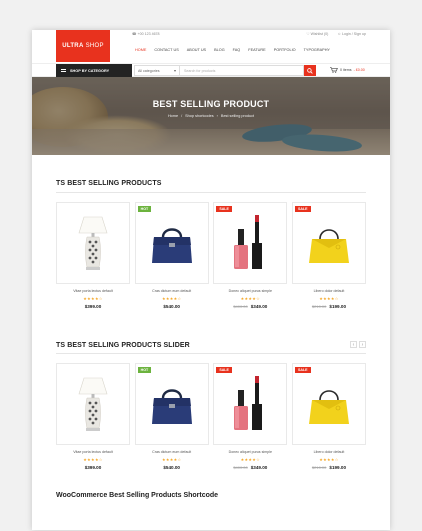 The width and height of the screenshot is (422, 531). What do you see at coordinates (332, 34) in the screenshot?
I see `top-links: ♡ Wishlist (0) ☺ Login / Sign up` at bounding box center [332, 34].